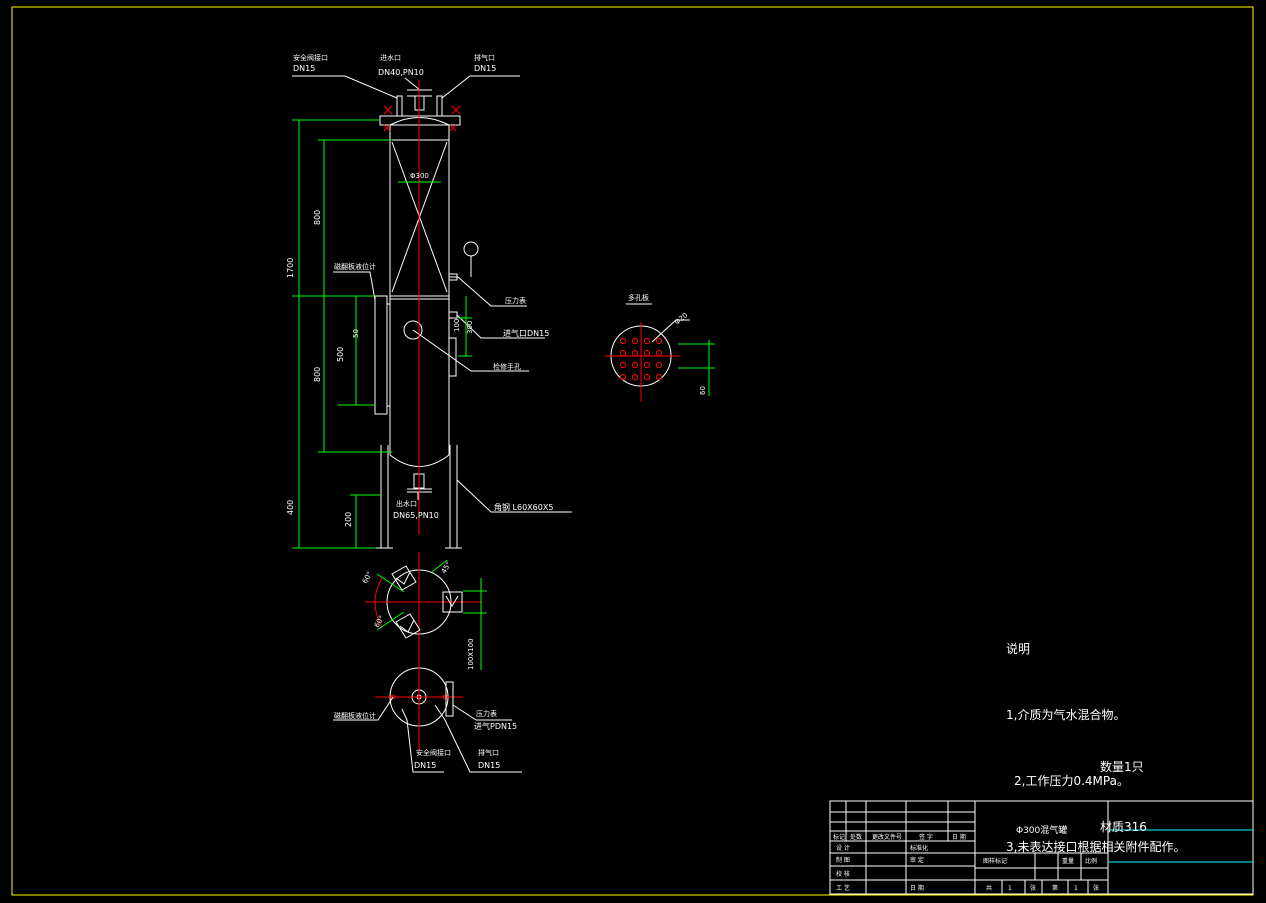 This screenshot has width=1266, height=903. Describe the element at coordinates (856, 837) in the screenshot. I see `rev-header-2: 处数` at that location.